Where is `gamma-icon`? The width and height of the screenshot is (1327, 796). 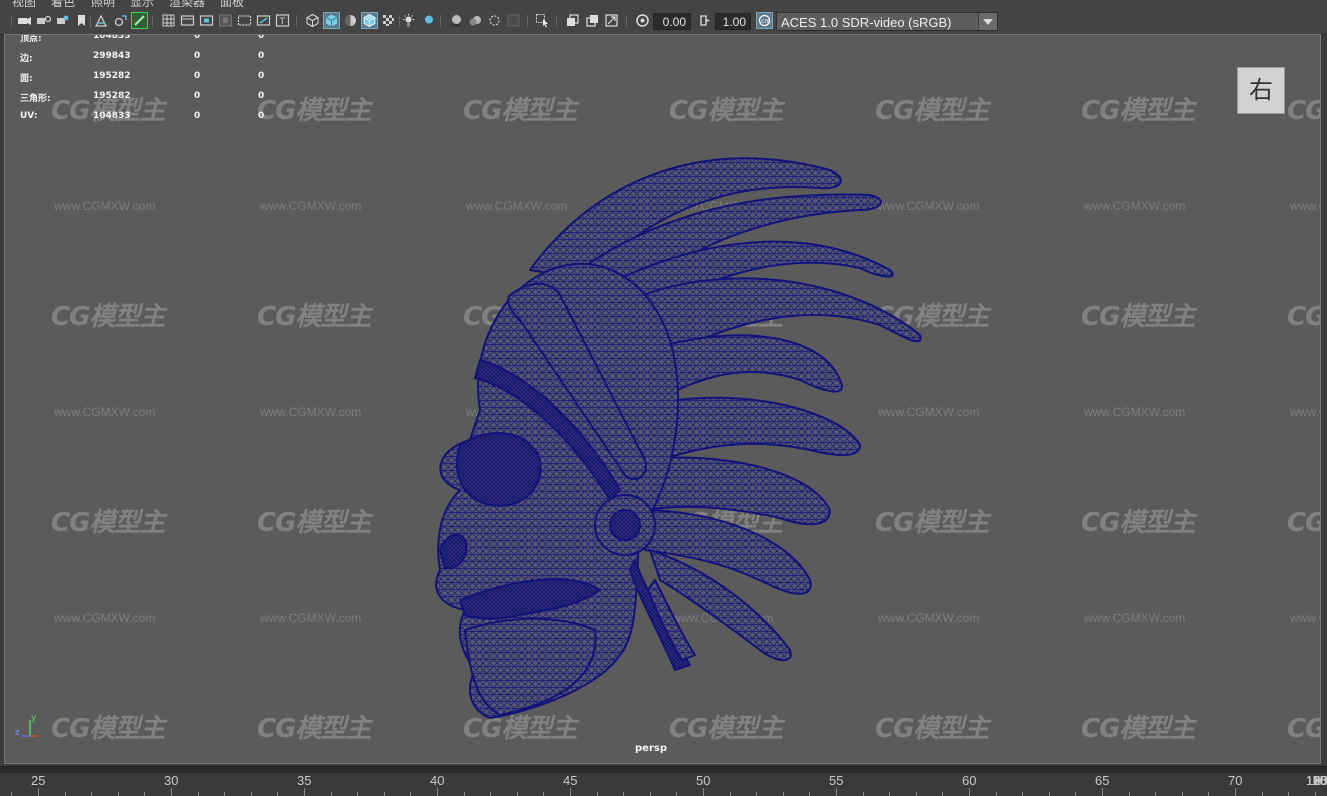 gamma-icon is located at coordinates (705, 20).